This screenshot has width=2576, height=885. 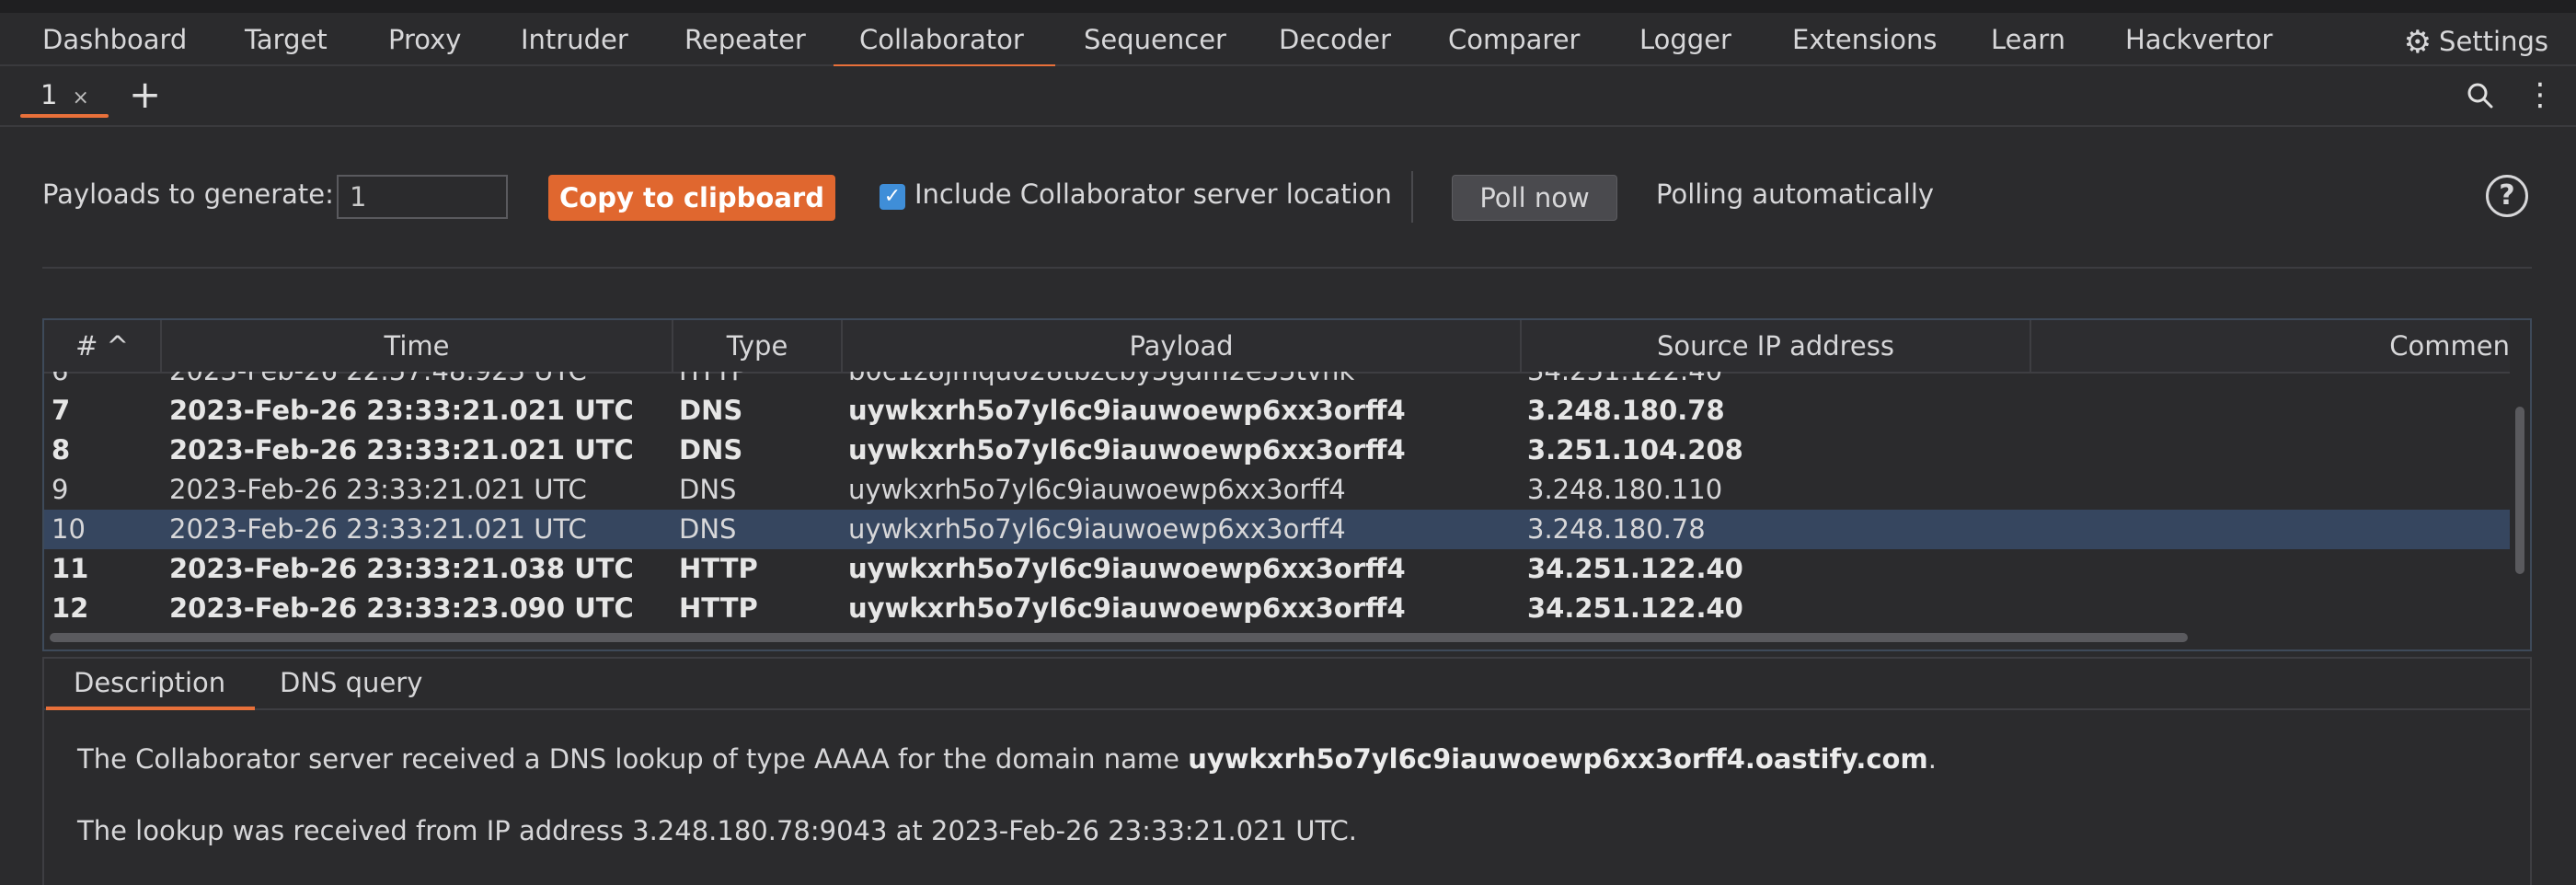 What do you see at coordinates (1182, 346) in the screenshot?
I see `column-header-payload: Payload` at bounding box center [1182, 346].